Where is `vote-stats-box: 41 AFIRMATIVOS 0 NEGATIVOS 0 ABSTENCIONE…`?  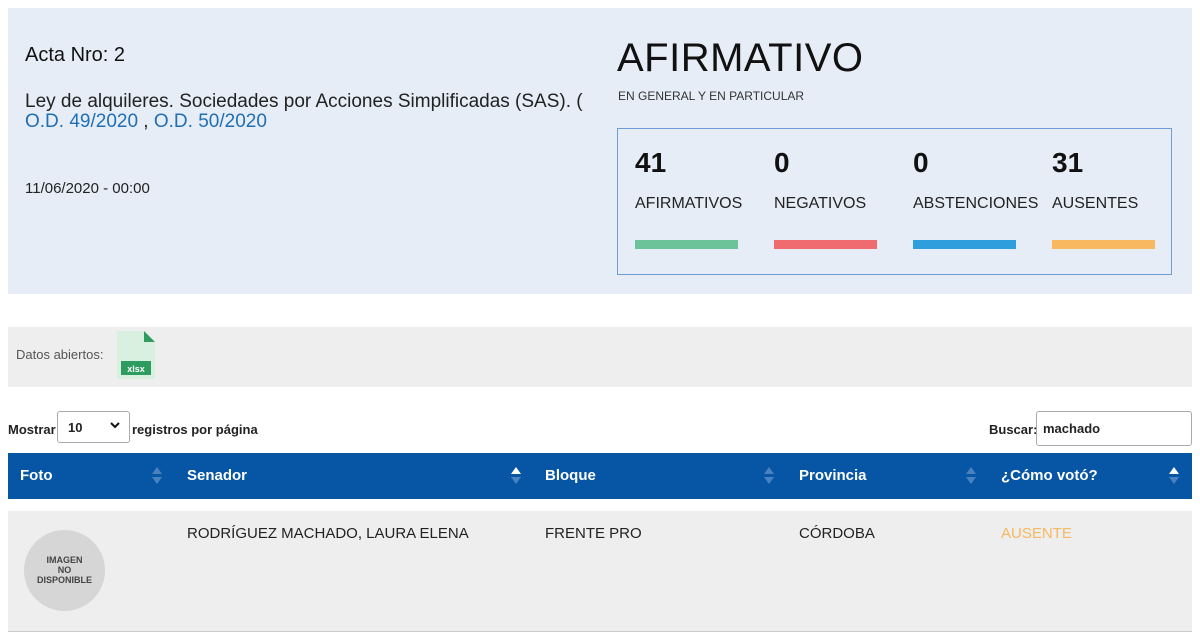
vote-stats-box: 41 AFIRMATIVOS 0 NEGATIVOS 0 ABSTENCIONE… is located at coordinates (894, 201).